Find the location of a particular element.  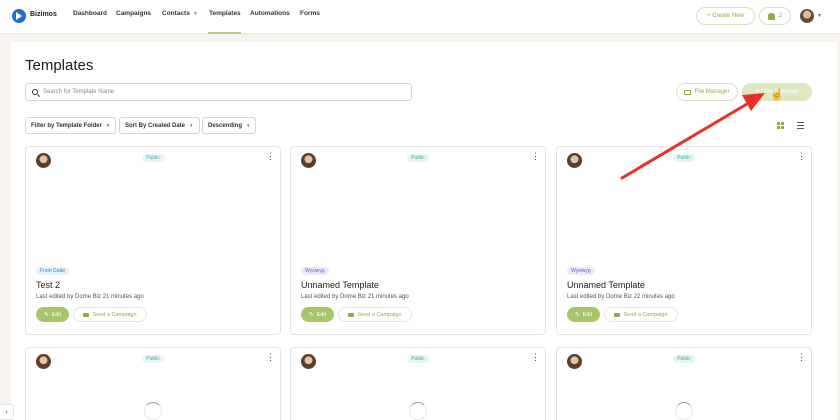

nav-forms-label: Forms is located at coordinates (310, 13).